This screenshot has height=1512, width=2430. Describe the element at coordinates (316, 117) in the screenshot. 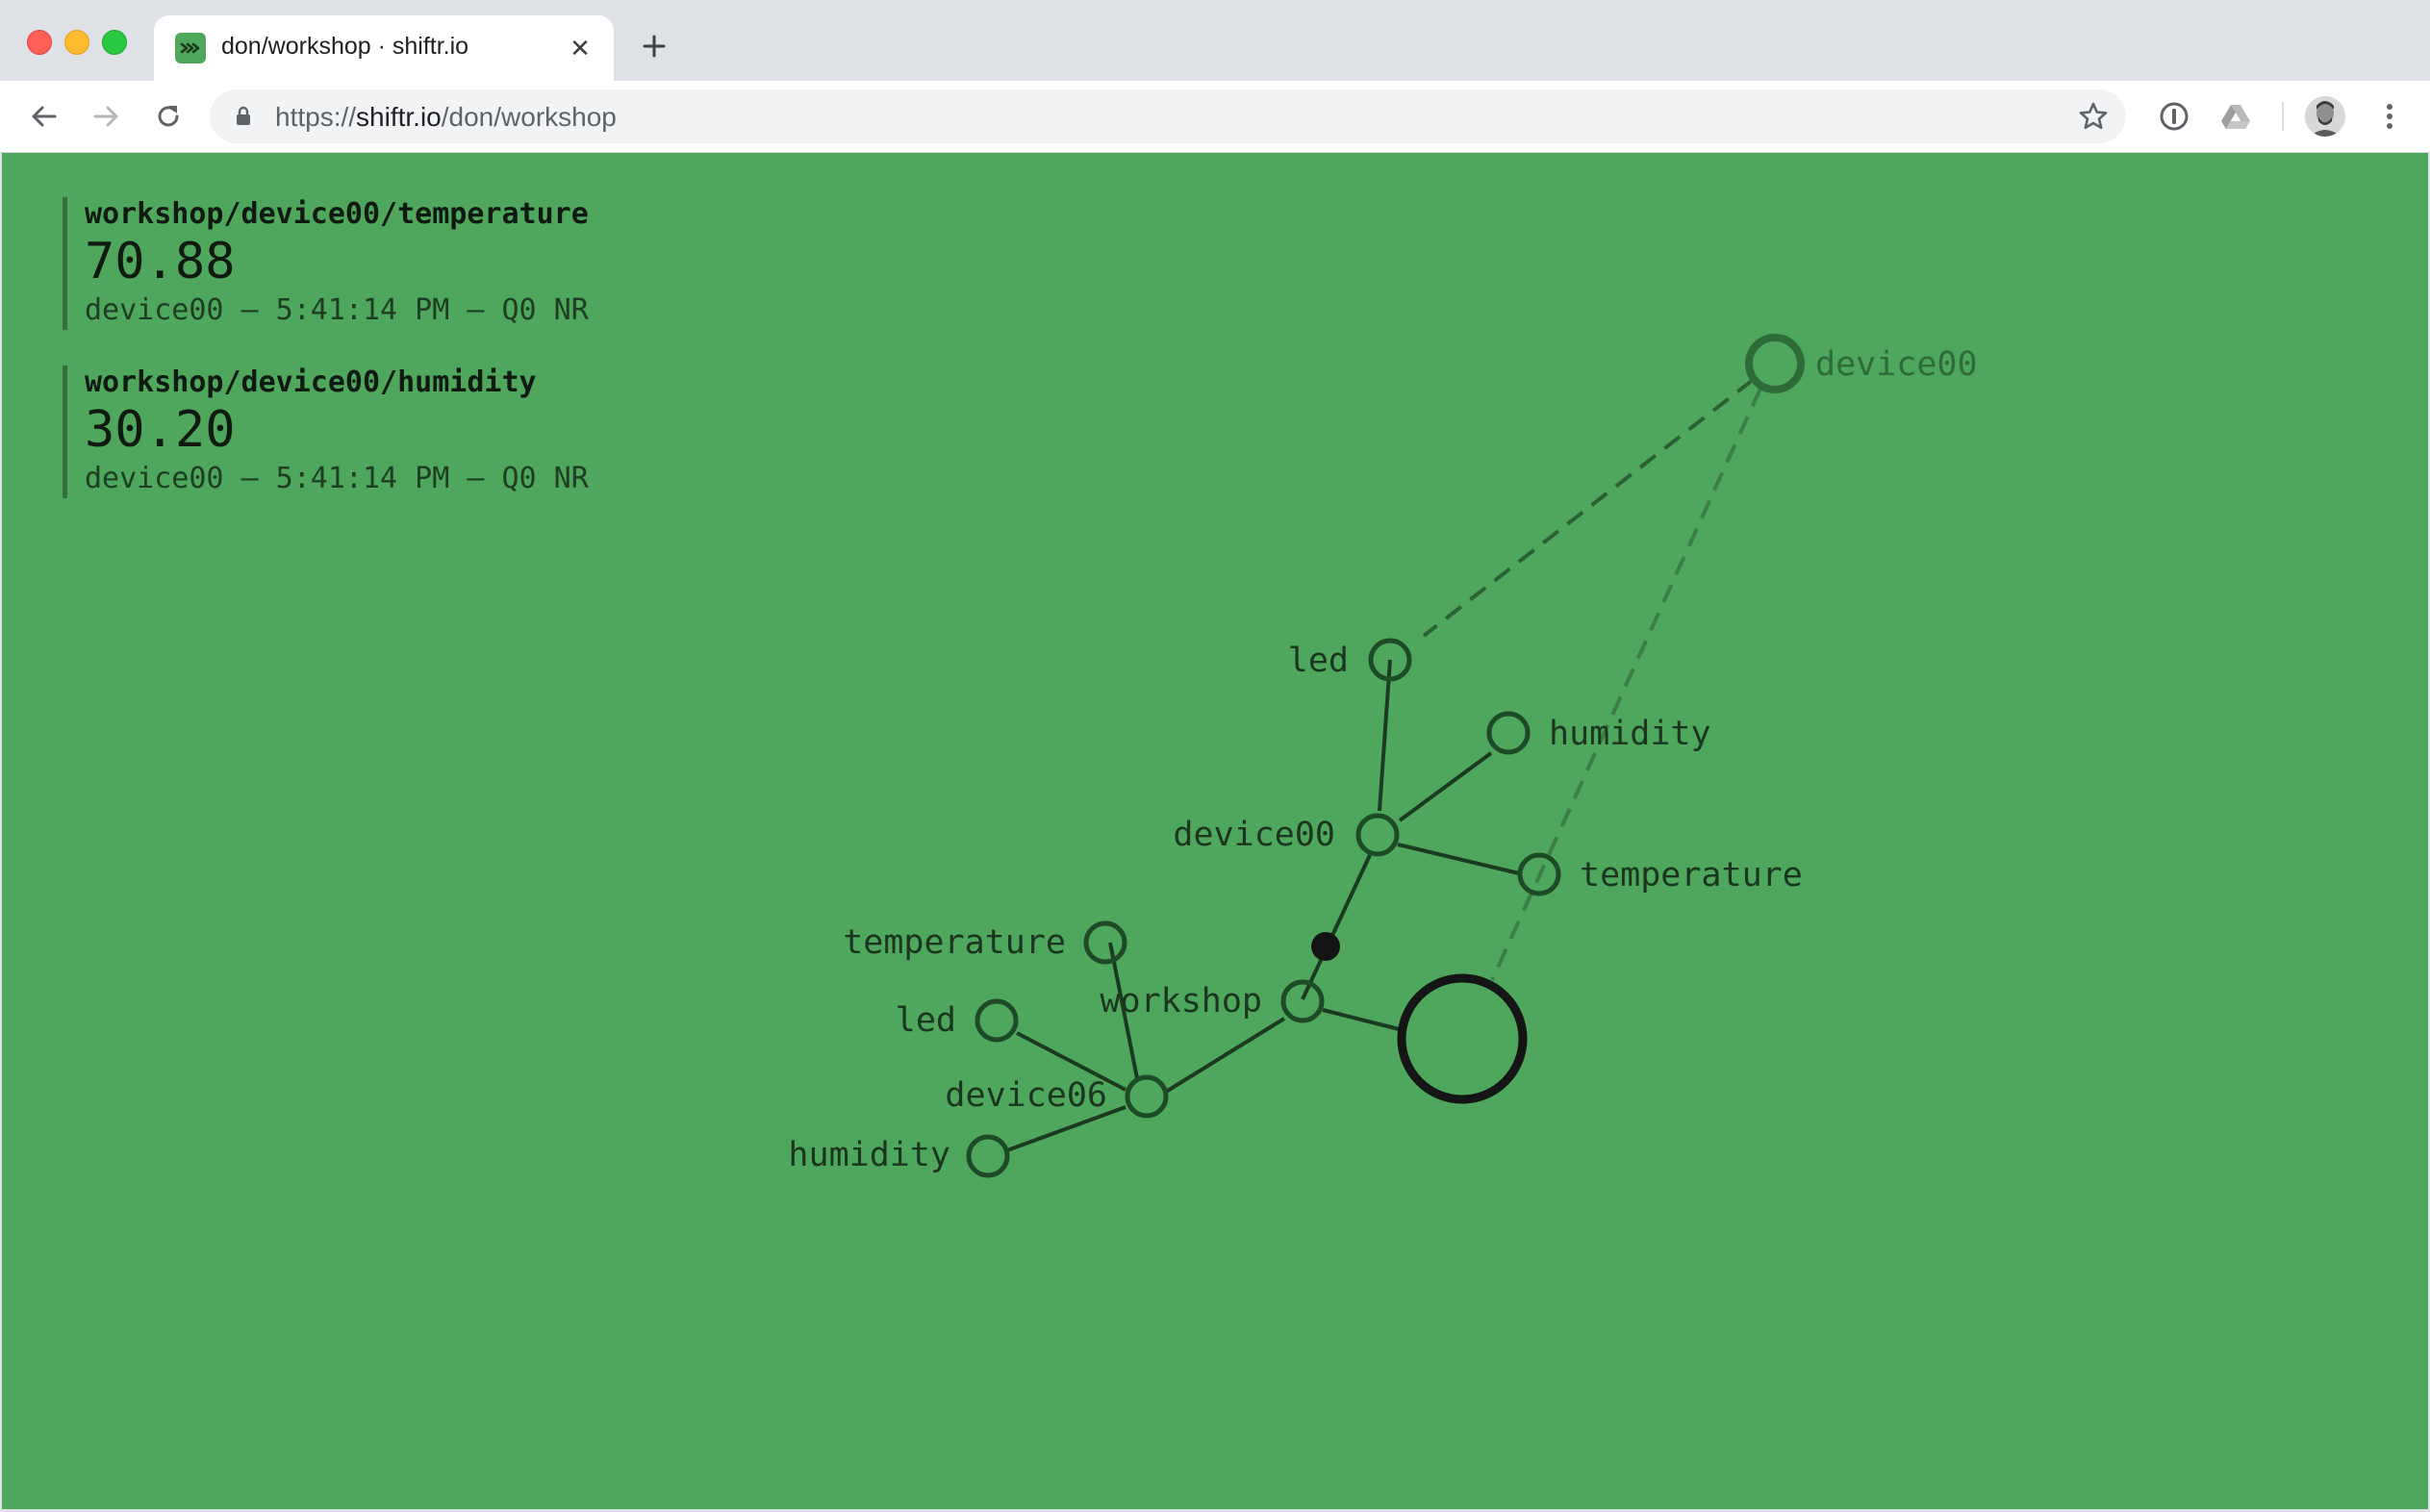

I see `url-scheme: https://` at that location.